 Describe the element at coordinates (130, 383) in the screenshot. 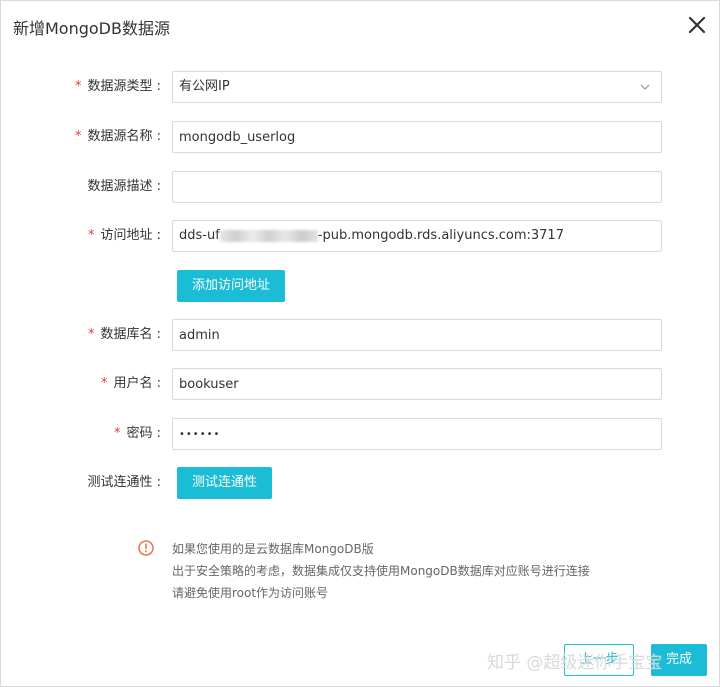

I see `username-label: * 用户名 :` at that location.